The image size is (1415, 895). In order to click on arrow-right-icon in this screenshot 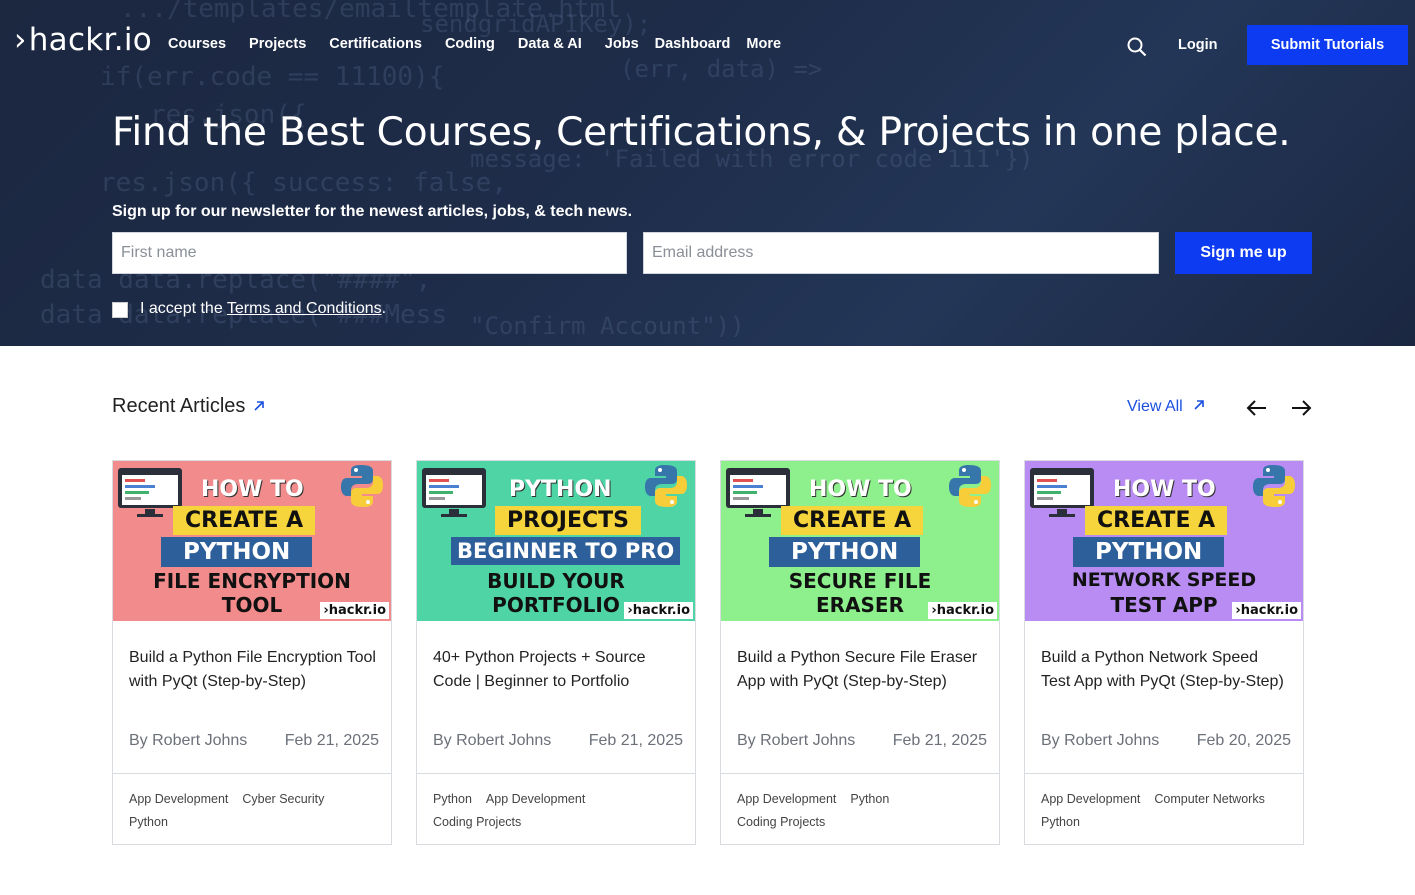, I will do `click(1301, 408)`.